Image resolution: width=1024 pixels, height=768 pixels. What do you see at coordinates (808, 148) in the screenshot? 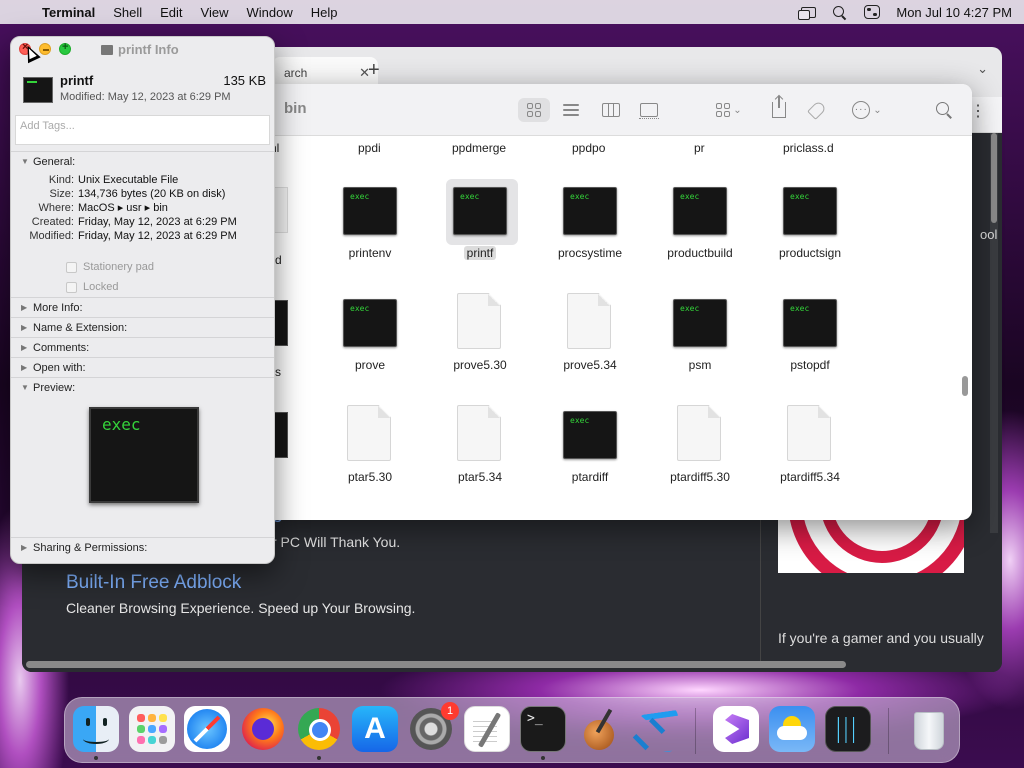
I see `file-label: priclass.d` at bounding box center [808, 148].